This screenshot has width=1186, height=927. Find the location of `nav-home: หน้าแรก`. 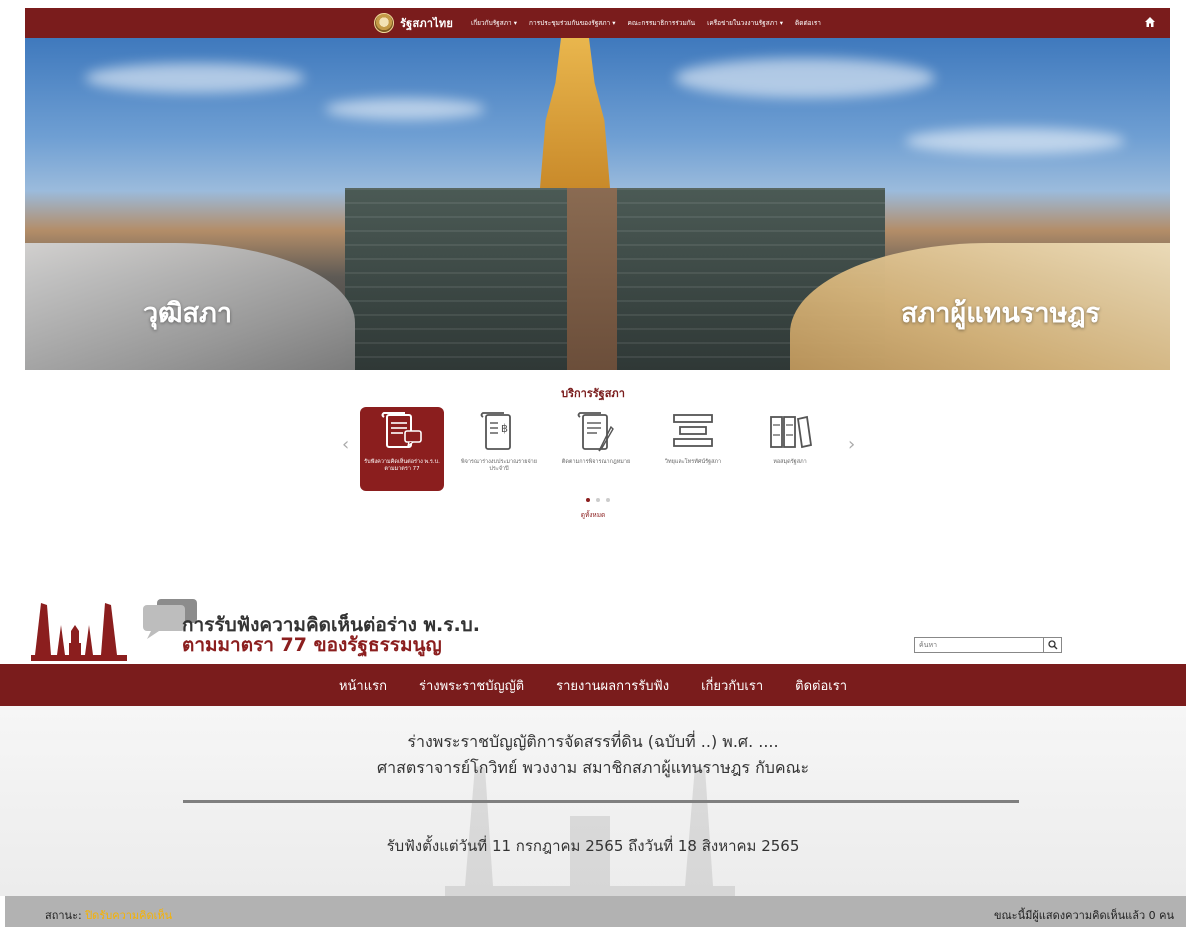

nav-home: หน้าแรก is located at coordinates (363, 685).